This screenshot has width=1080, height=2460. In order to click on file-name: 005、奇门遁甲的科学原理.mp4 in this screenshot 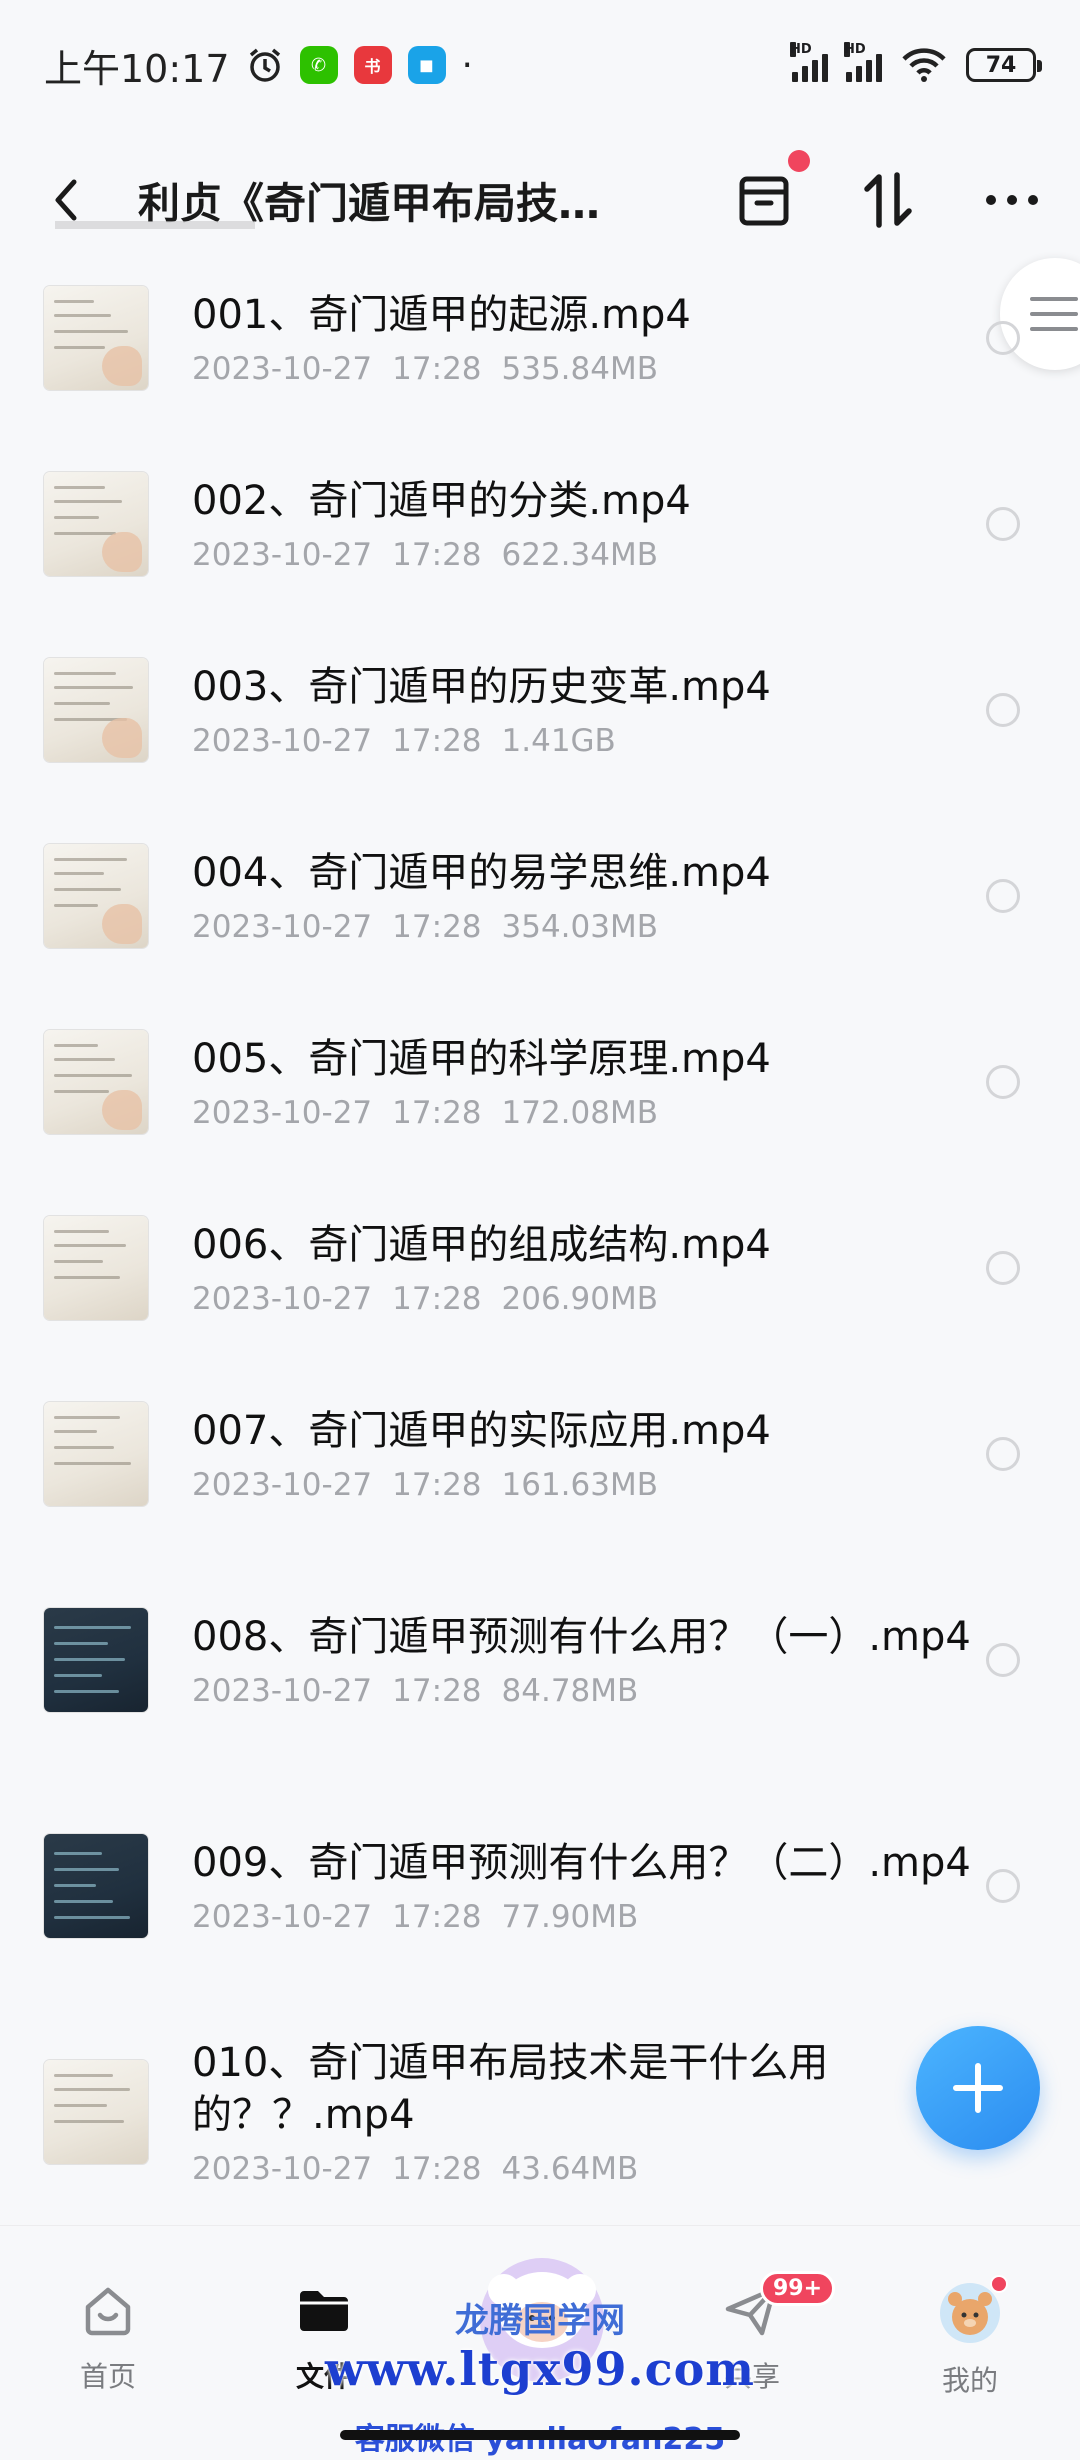, I will do `click(481, 1059)`.